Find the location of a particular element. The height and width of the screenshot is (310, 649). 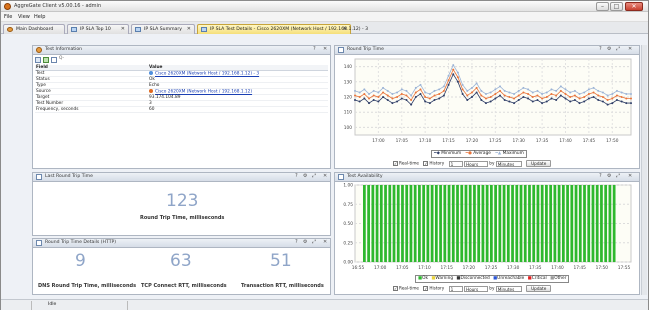

maximize-button: □ is located at coordinates (616, 6).